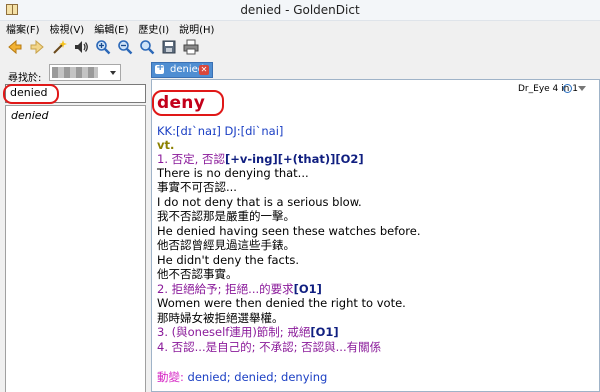  Describe the element at coordinates (31, 94) in the screenshot. I see `highlight-ring-search` at that location.